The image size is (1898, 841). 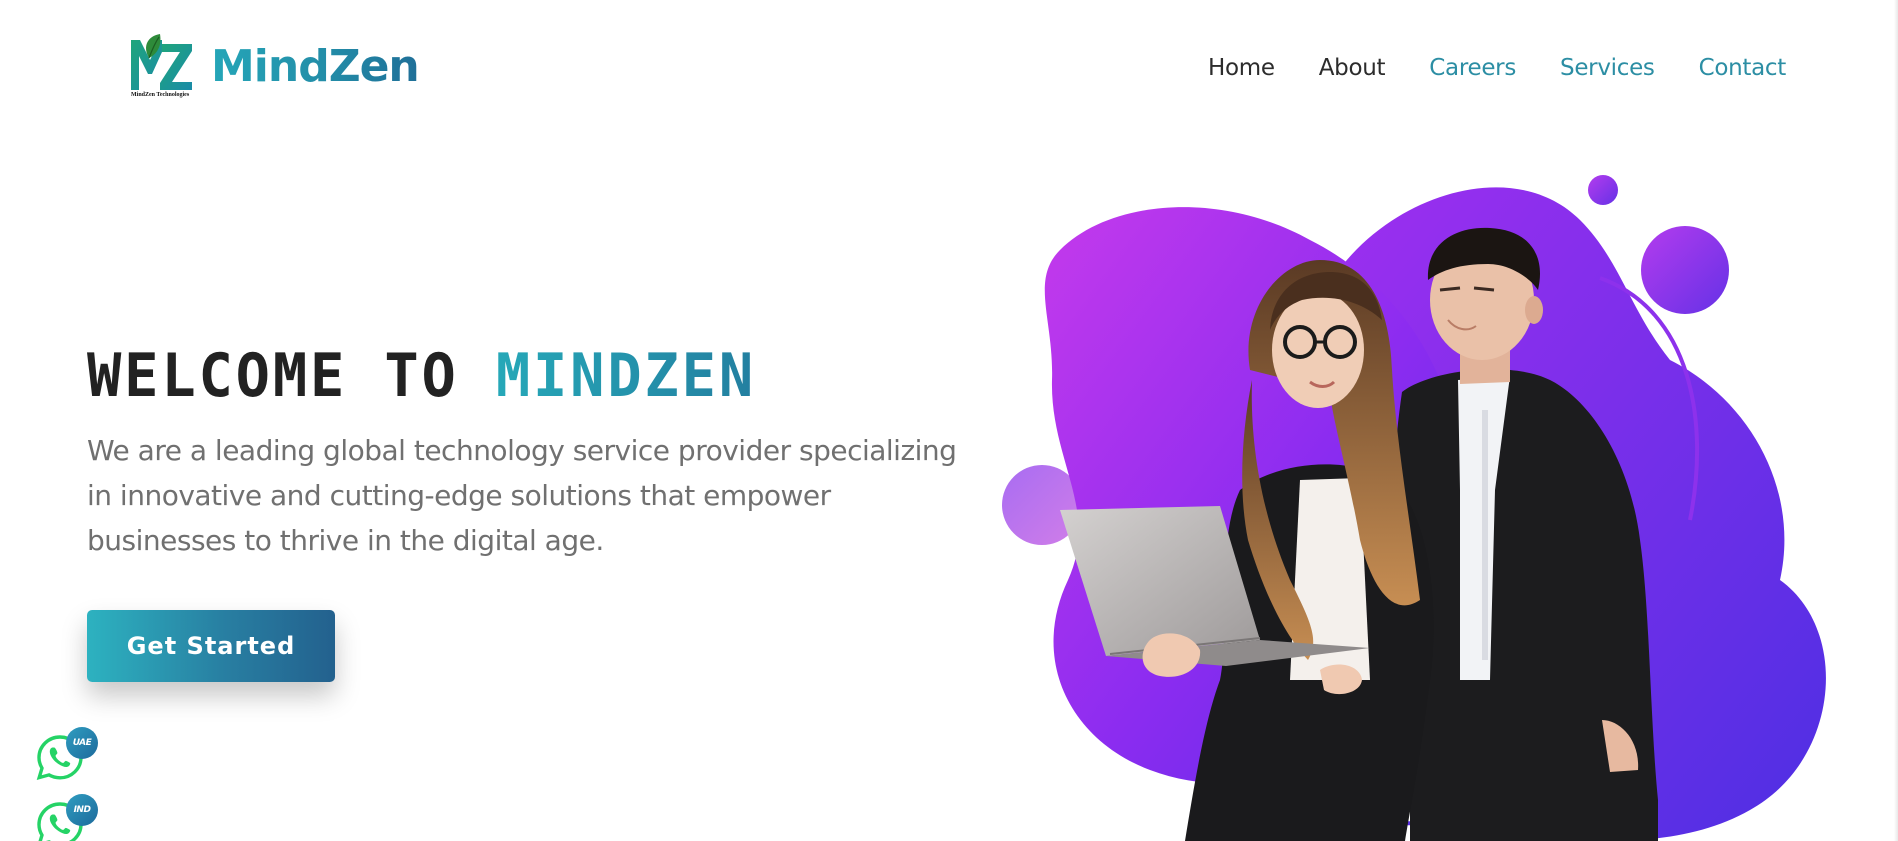 What do you see at coordinates (1352, 68) in the screenshot?
I see `nav-about: About` at bounding box center [1352, 68].